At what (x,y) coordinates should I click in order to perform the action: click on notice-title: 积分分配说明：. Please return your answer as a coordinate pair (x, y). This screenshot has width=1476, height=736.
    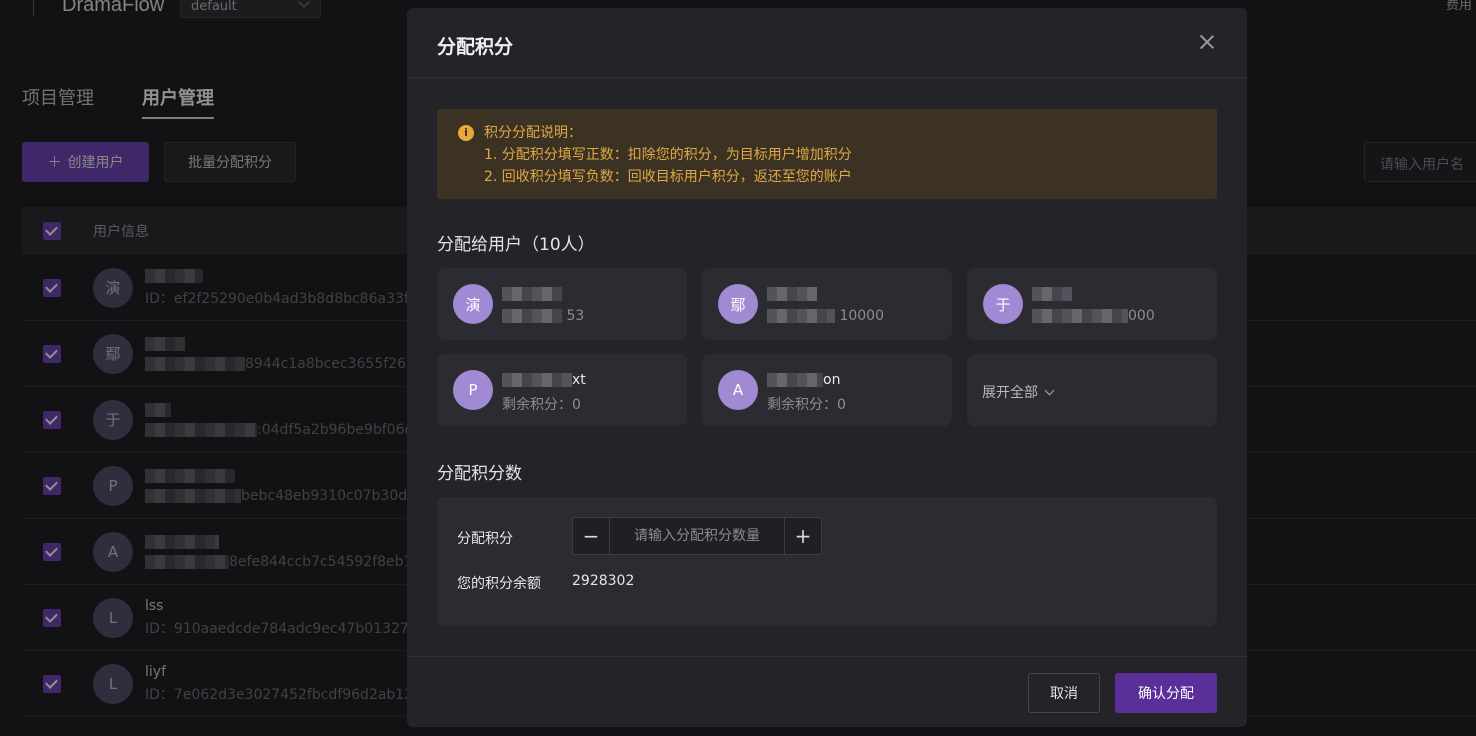
    Looking at the image, I should click on (533, 133).